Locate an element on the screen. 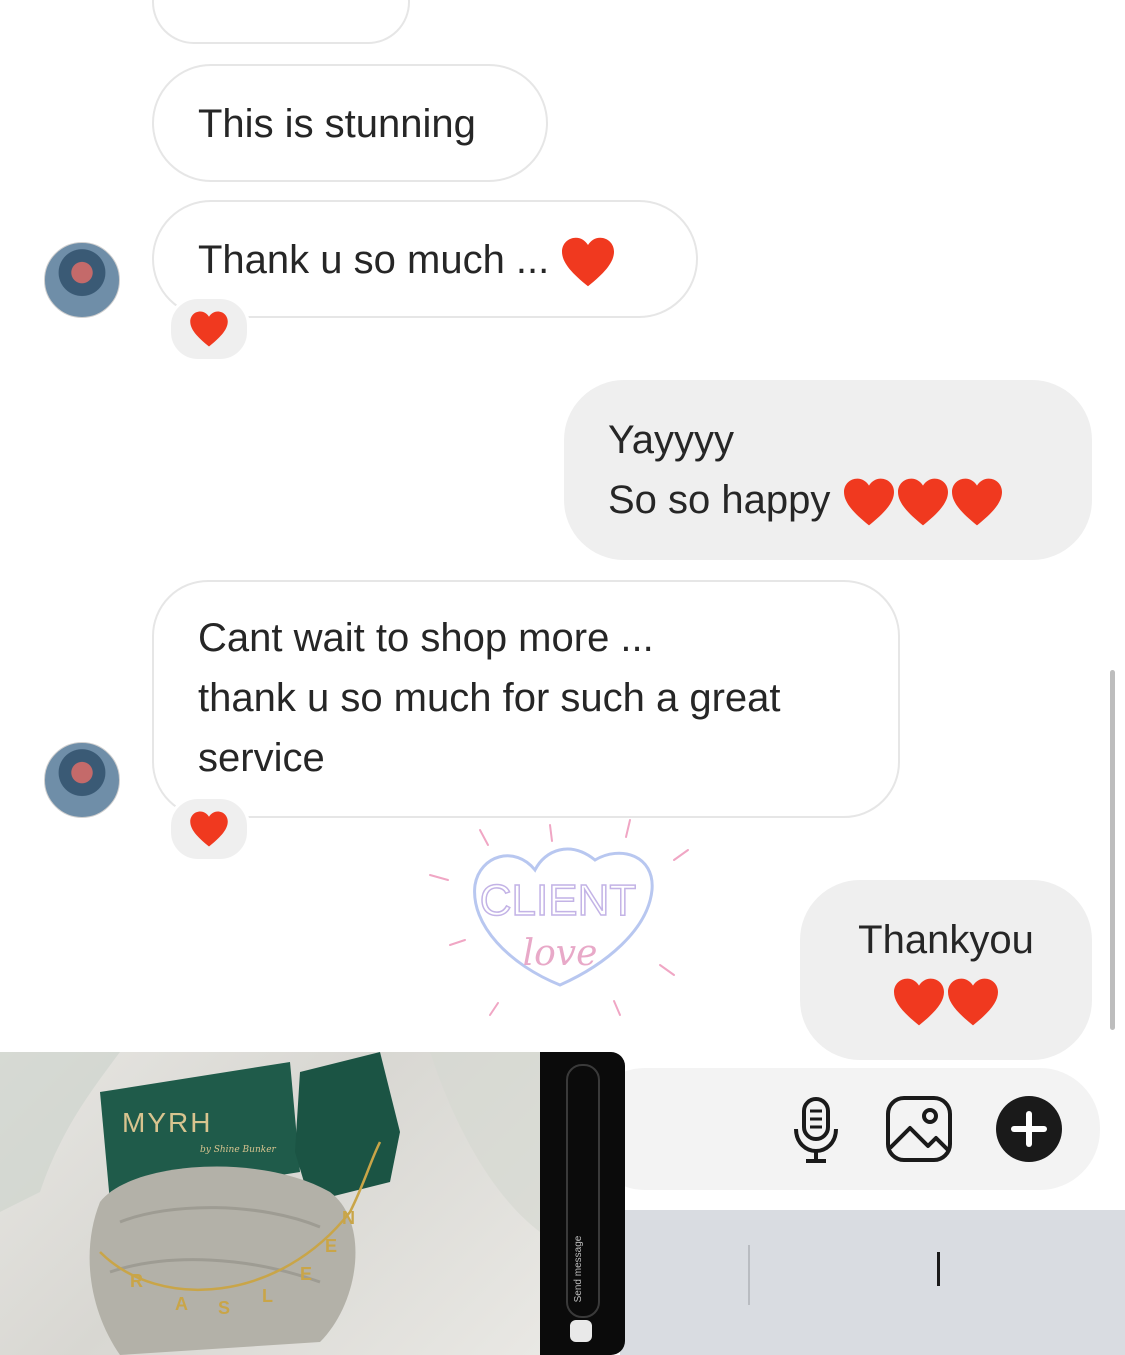 The height and width of the screenshot is (1355, 1125). sticker-subtitle: love is located at coordinates (560, 953).